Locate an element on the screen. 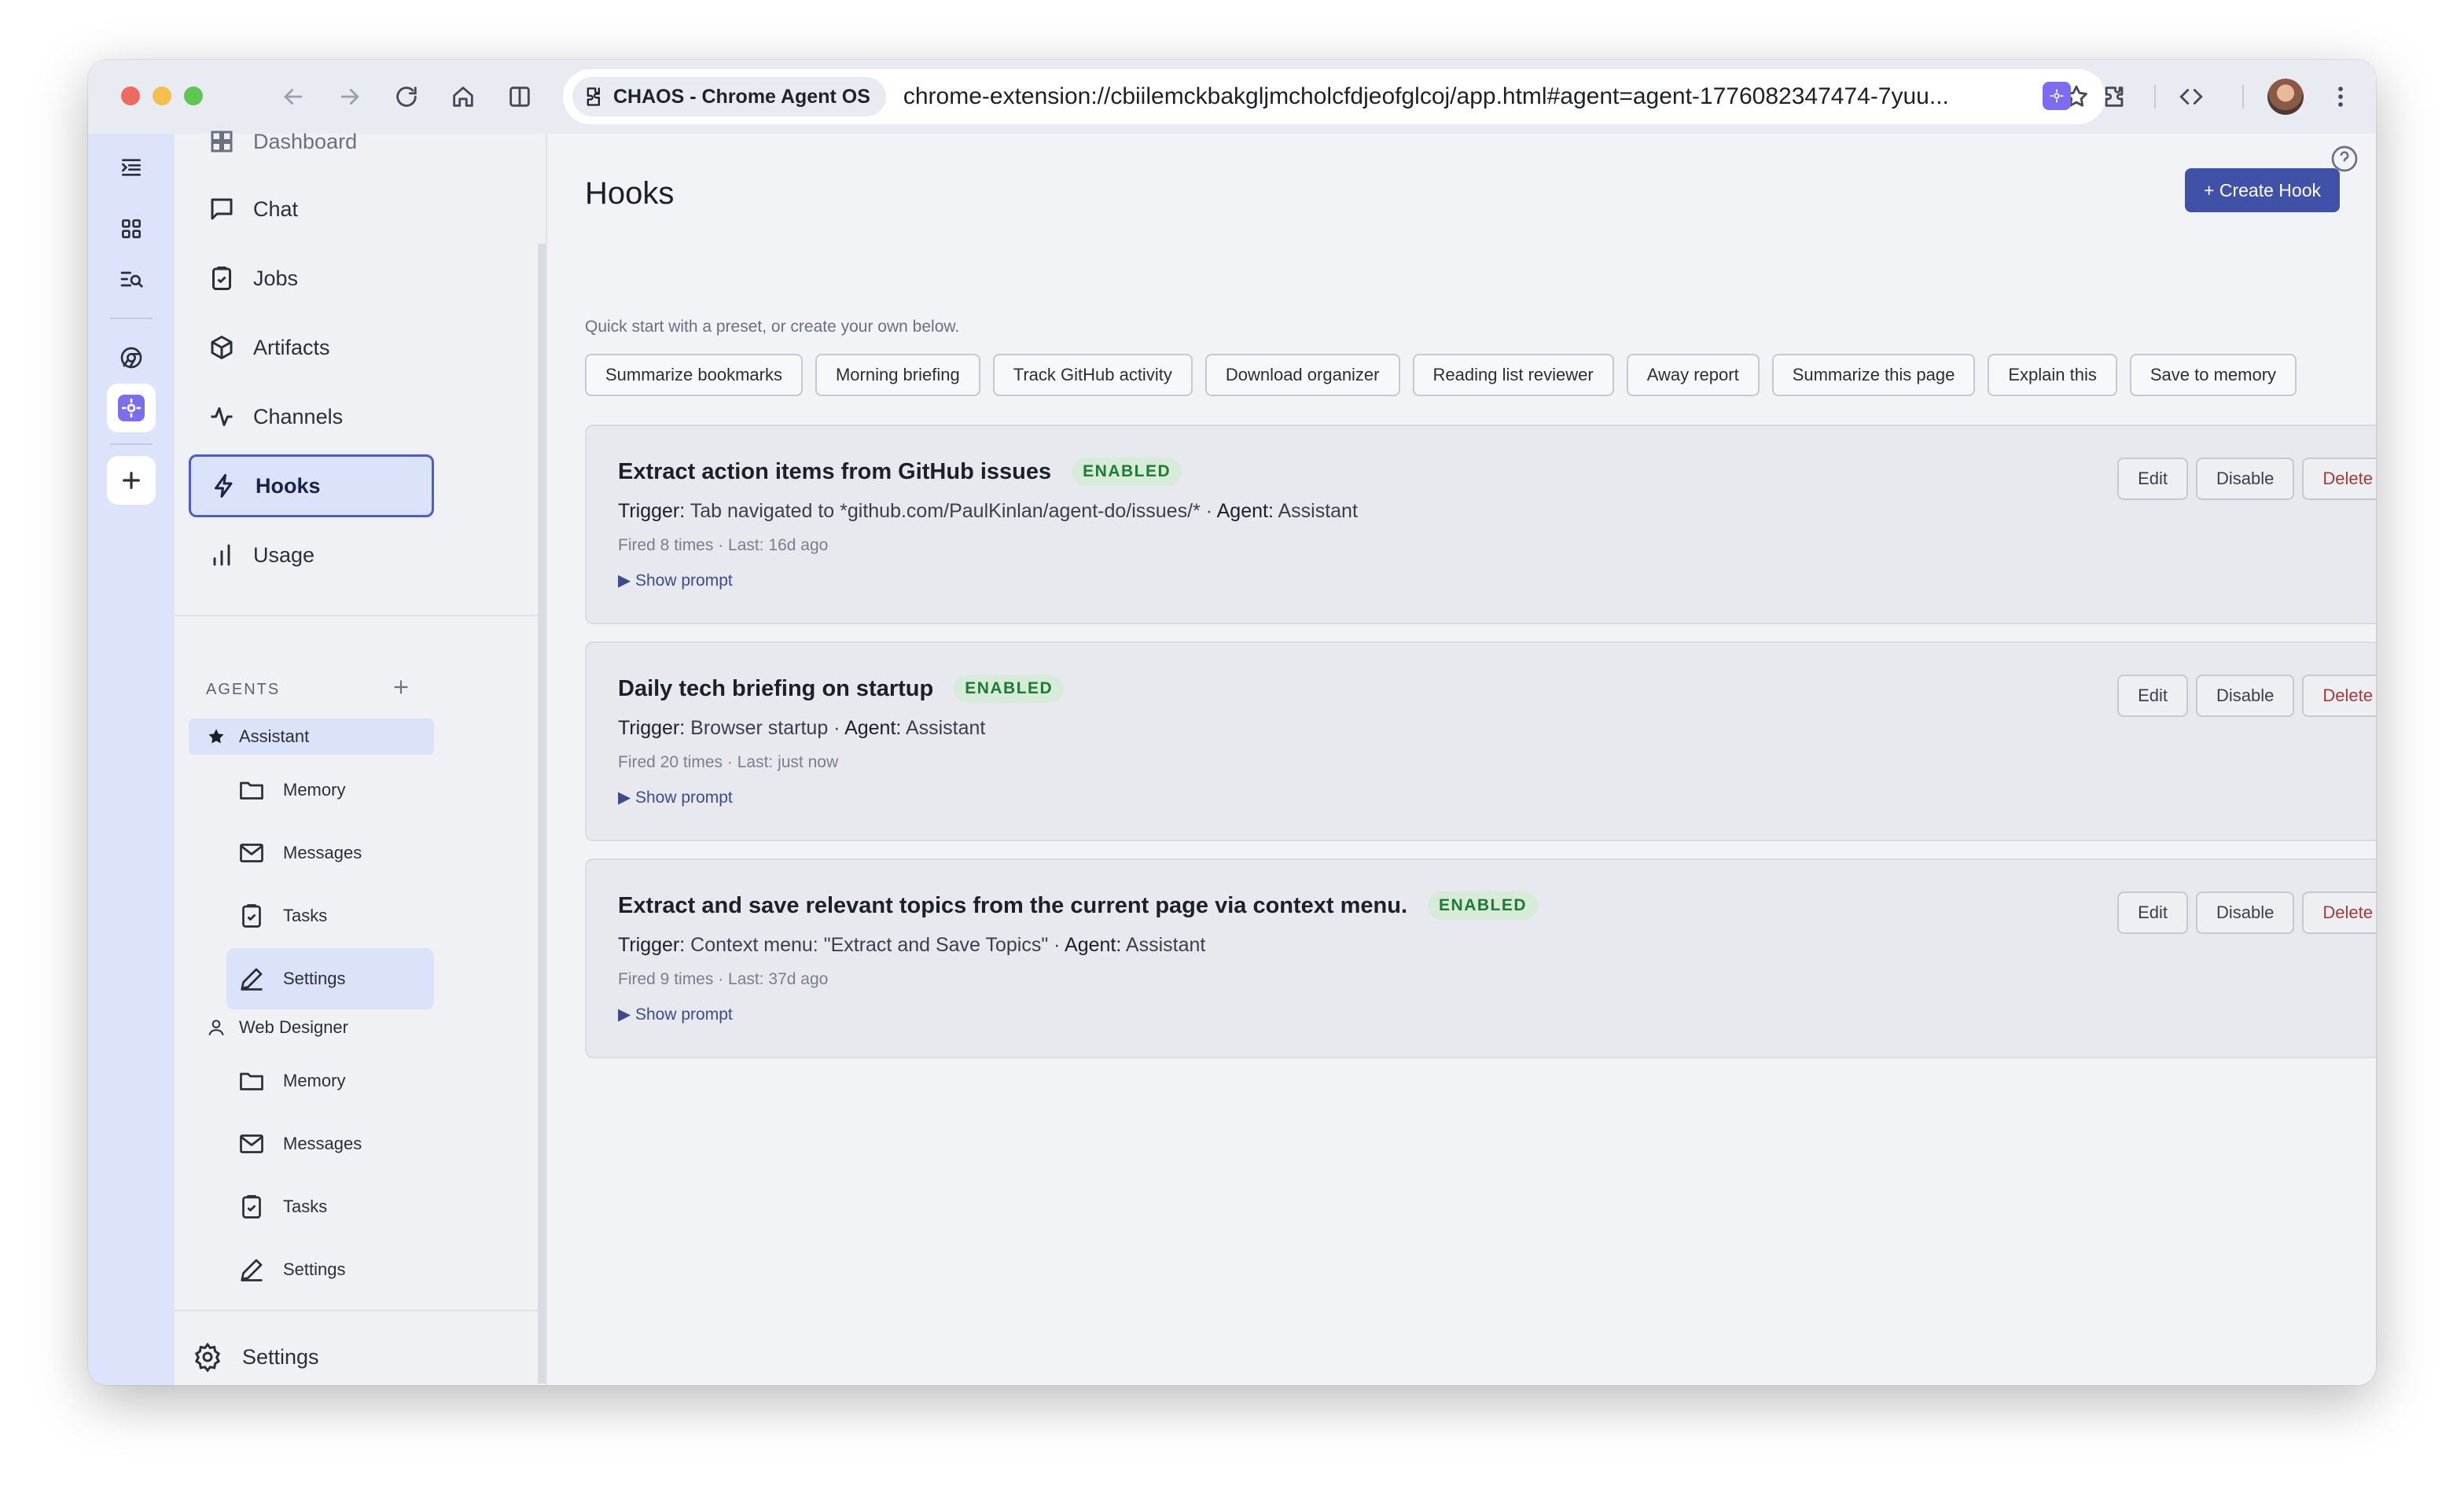 Image resolution: width=2464 pixels, height=1500 pixels. preset-reading-list-reviewer: Reading list reviewer is located at coordinates (1513, 375).